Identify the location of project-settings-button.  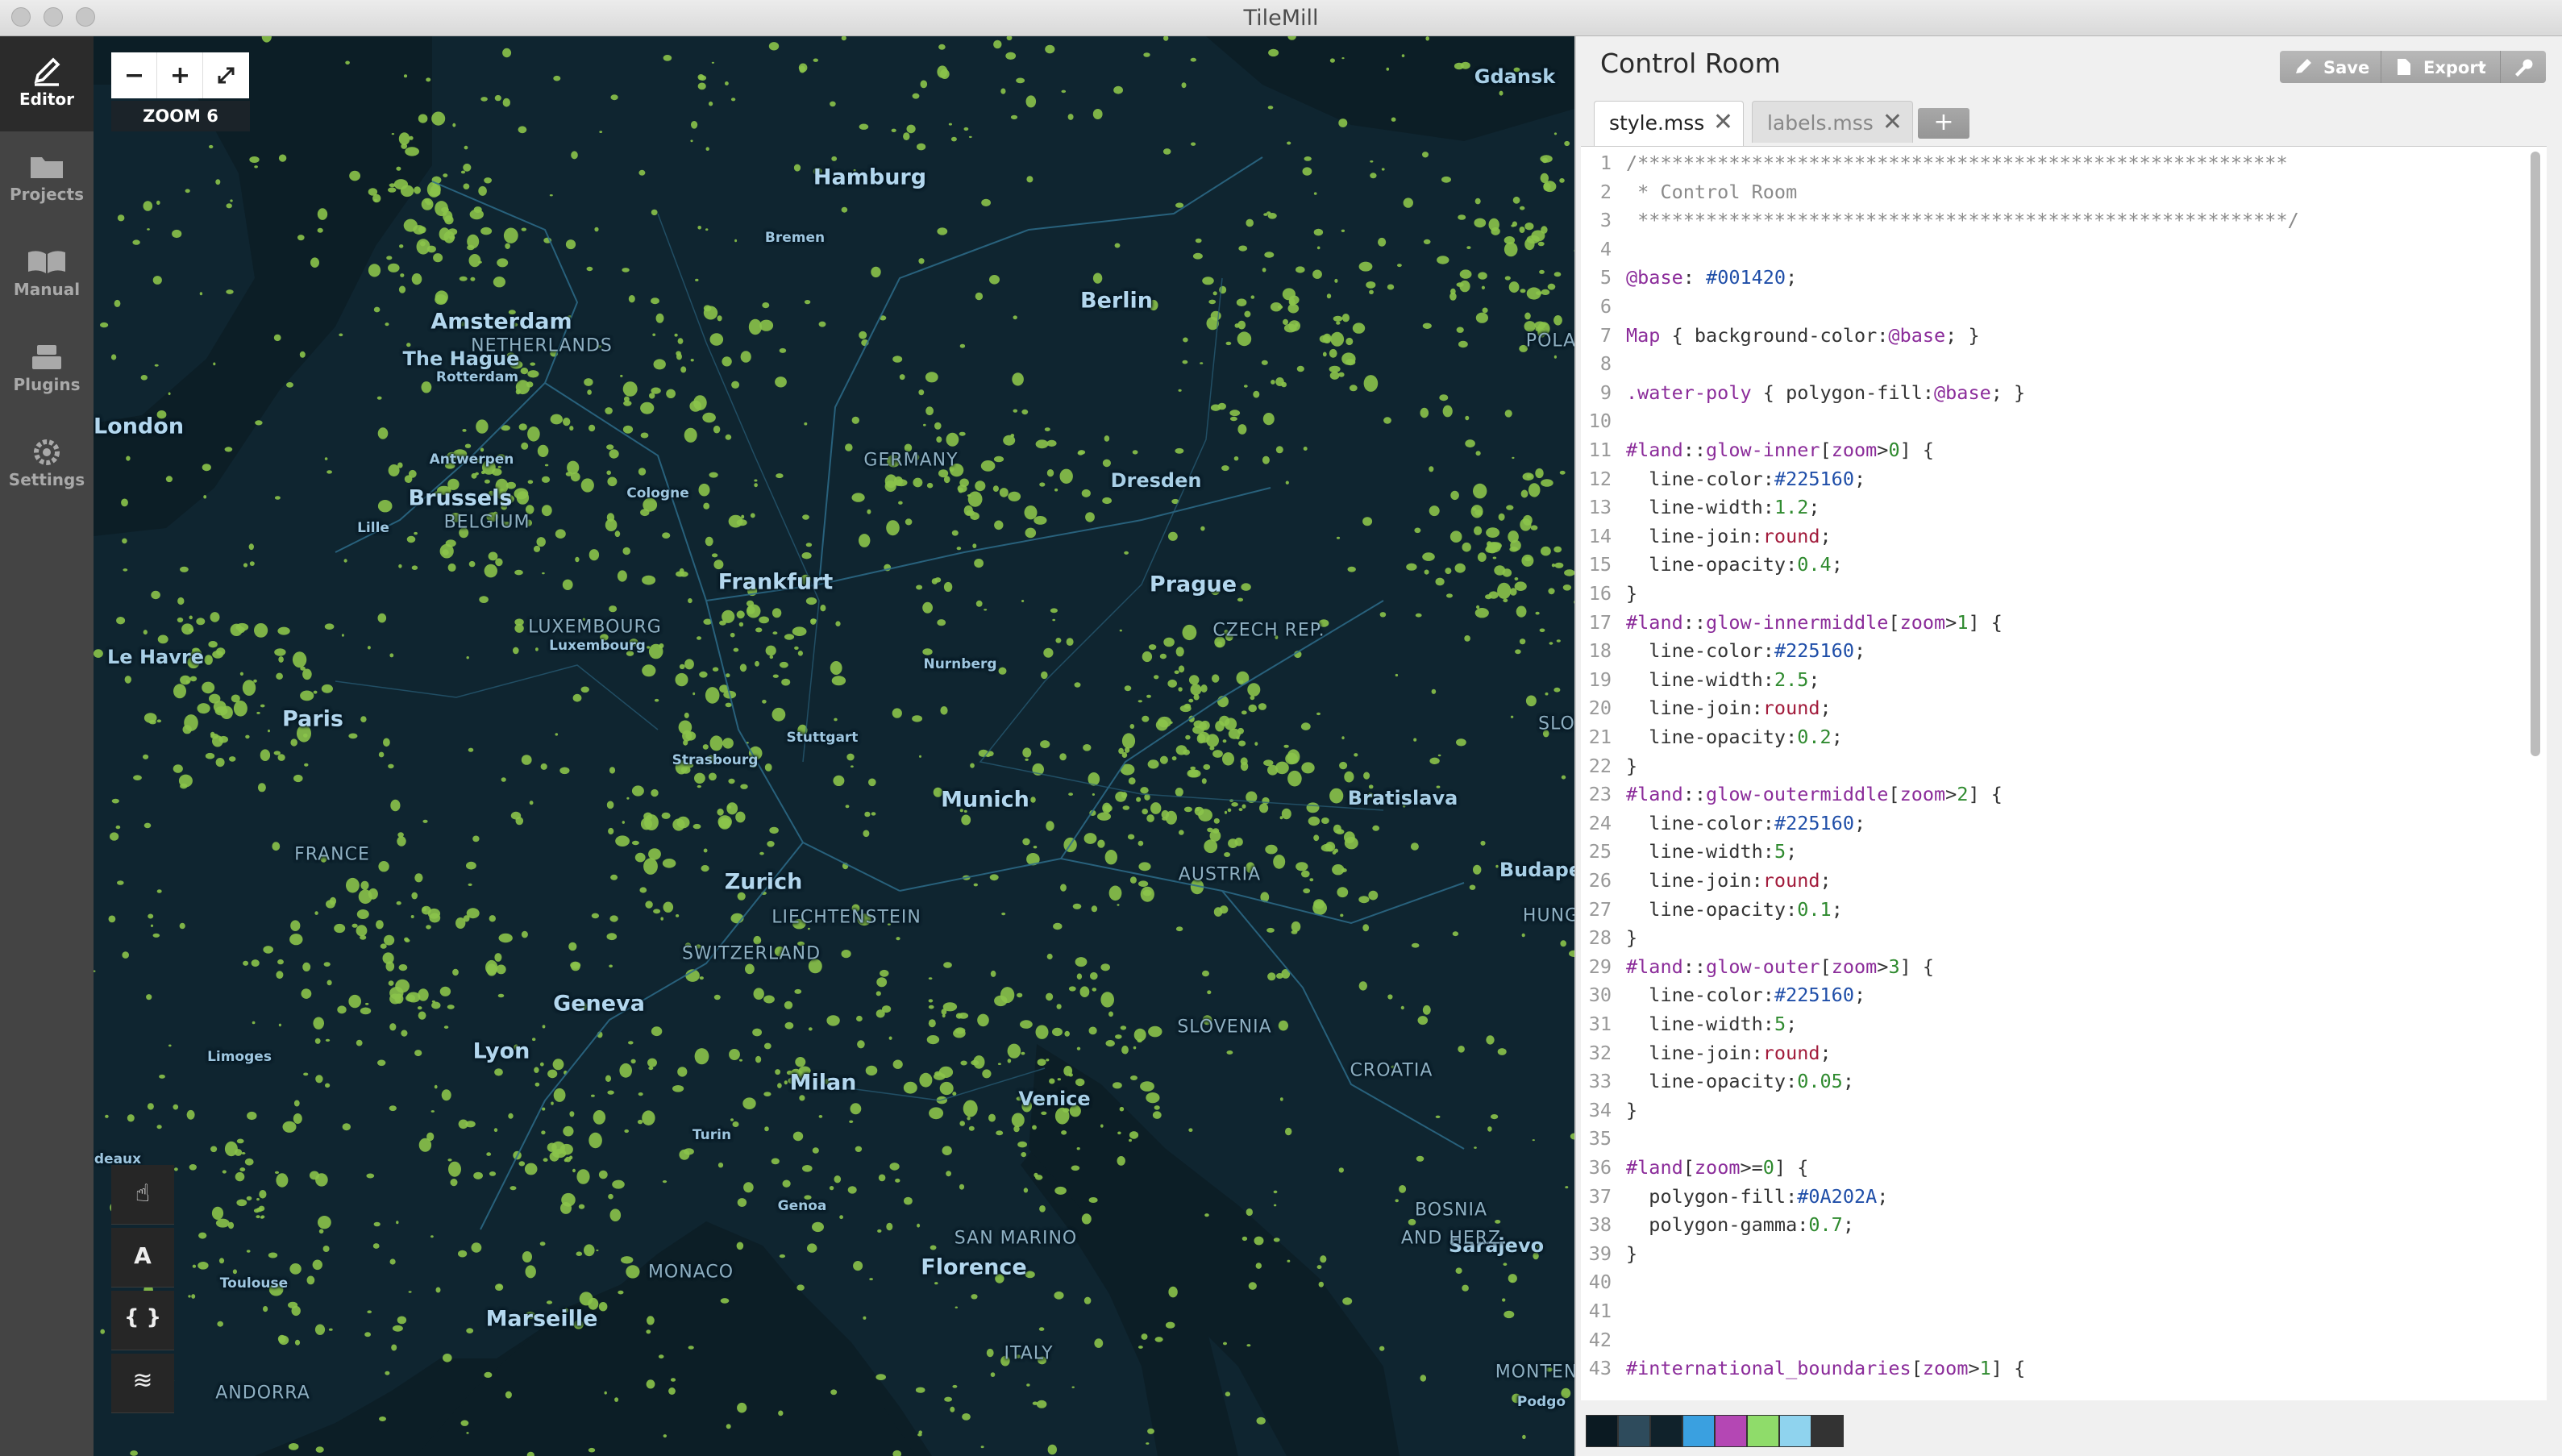
(2524, 67).